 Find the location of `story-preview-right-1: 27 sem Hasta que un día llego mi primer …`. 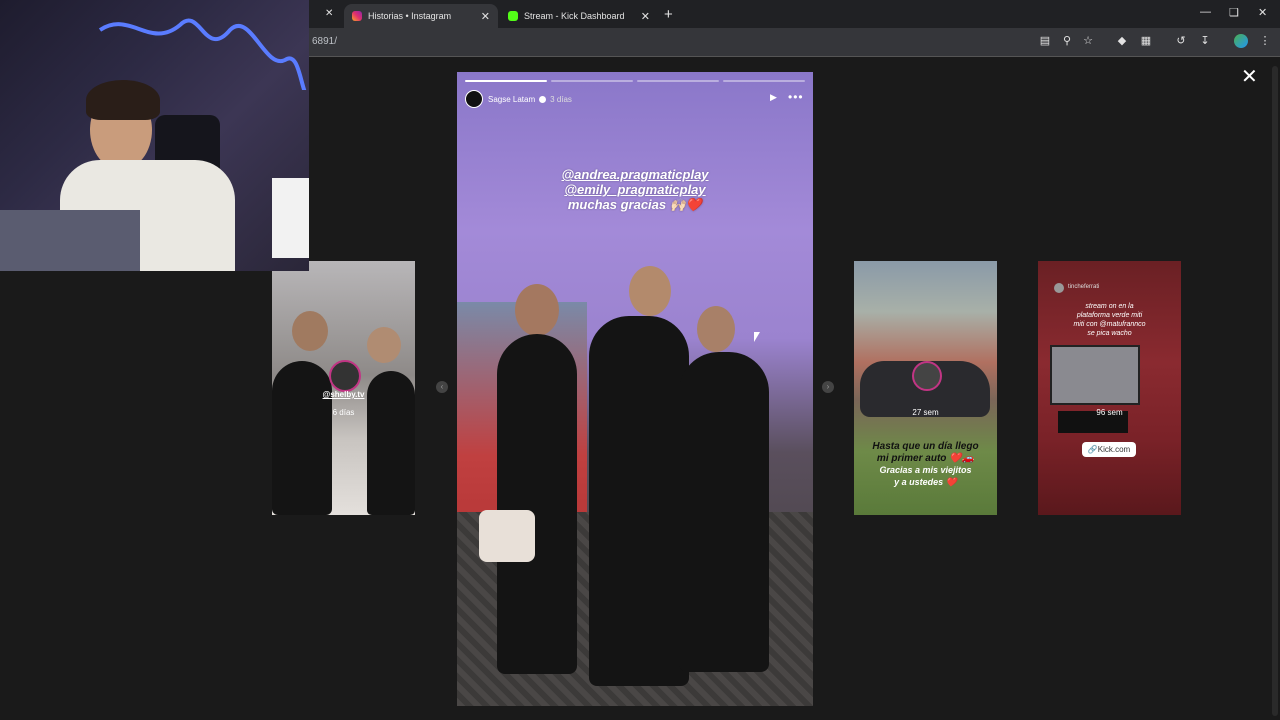

story-preview-right-1: 27 sem Hasta que un día llego mi primer … is located at coordinates (925, 388).